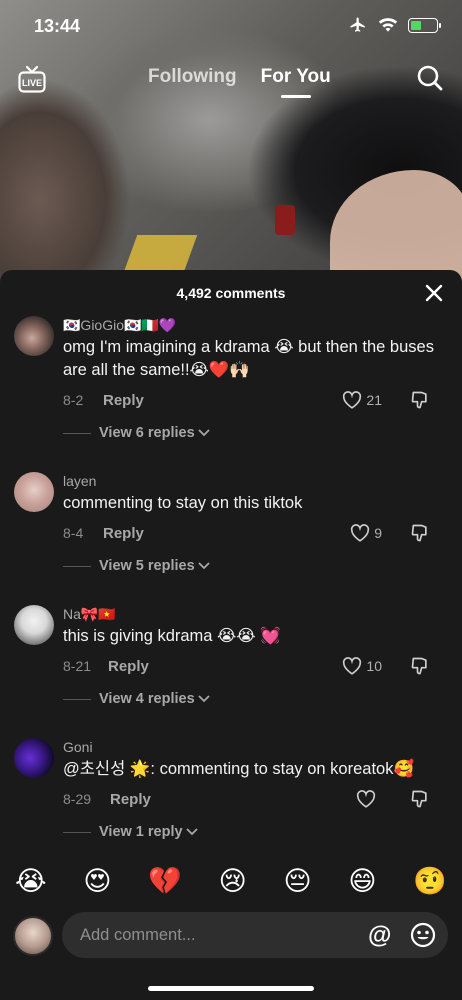 This screenshot has width=462, height=1000. I want to click on emoji-pensive: 😔, so click(298, 882).